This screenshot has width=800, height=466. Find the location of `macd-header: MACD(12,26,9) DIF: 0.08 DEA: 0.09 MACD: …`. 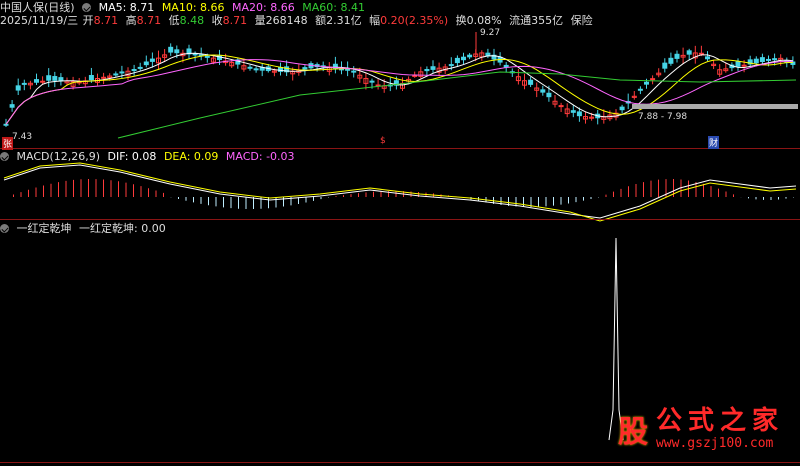

macd-header: MACD(12,26,9) DIF: 0.08 DEA: 0.09 MACD: … is located at coordinates (149, 156).